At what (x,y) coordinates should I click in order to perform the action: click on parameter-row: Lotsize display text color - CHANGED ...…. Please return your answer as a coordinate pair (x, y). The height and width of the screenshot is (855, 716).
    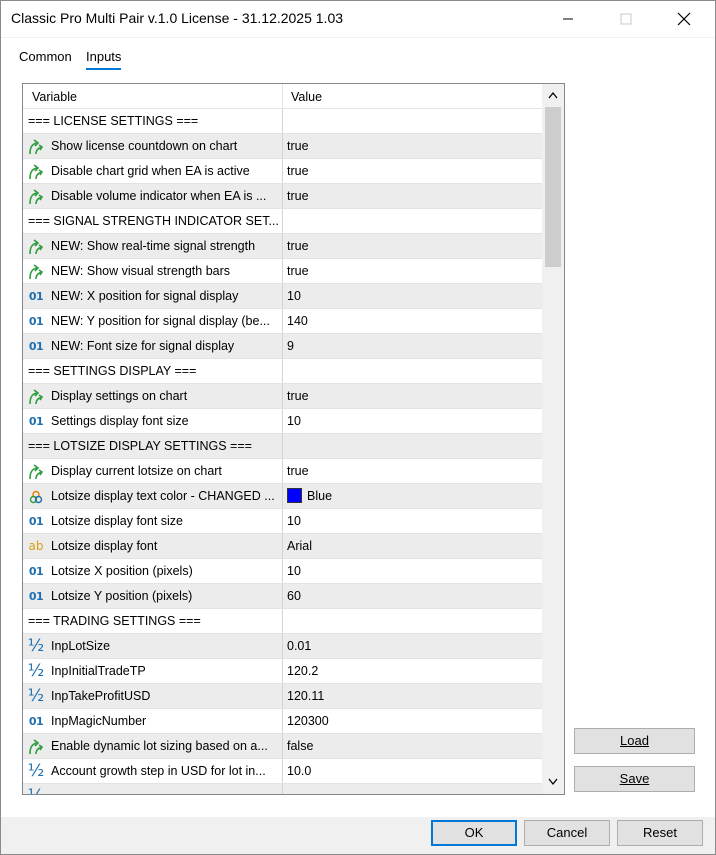
    Looking at the image, I should click on (282, 496).